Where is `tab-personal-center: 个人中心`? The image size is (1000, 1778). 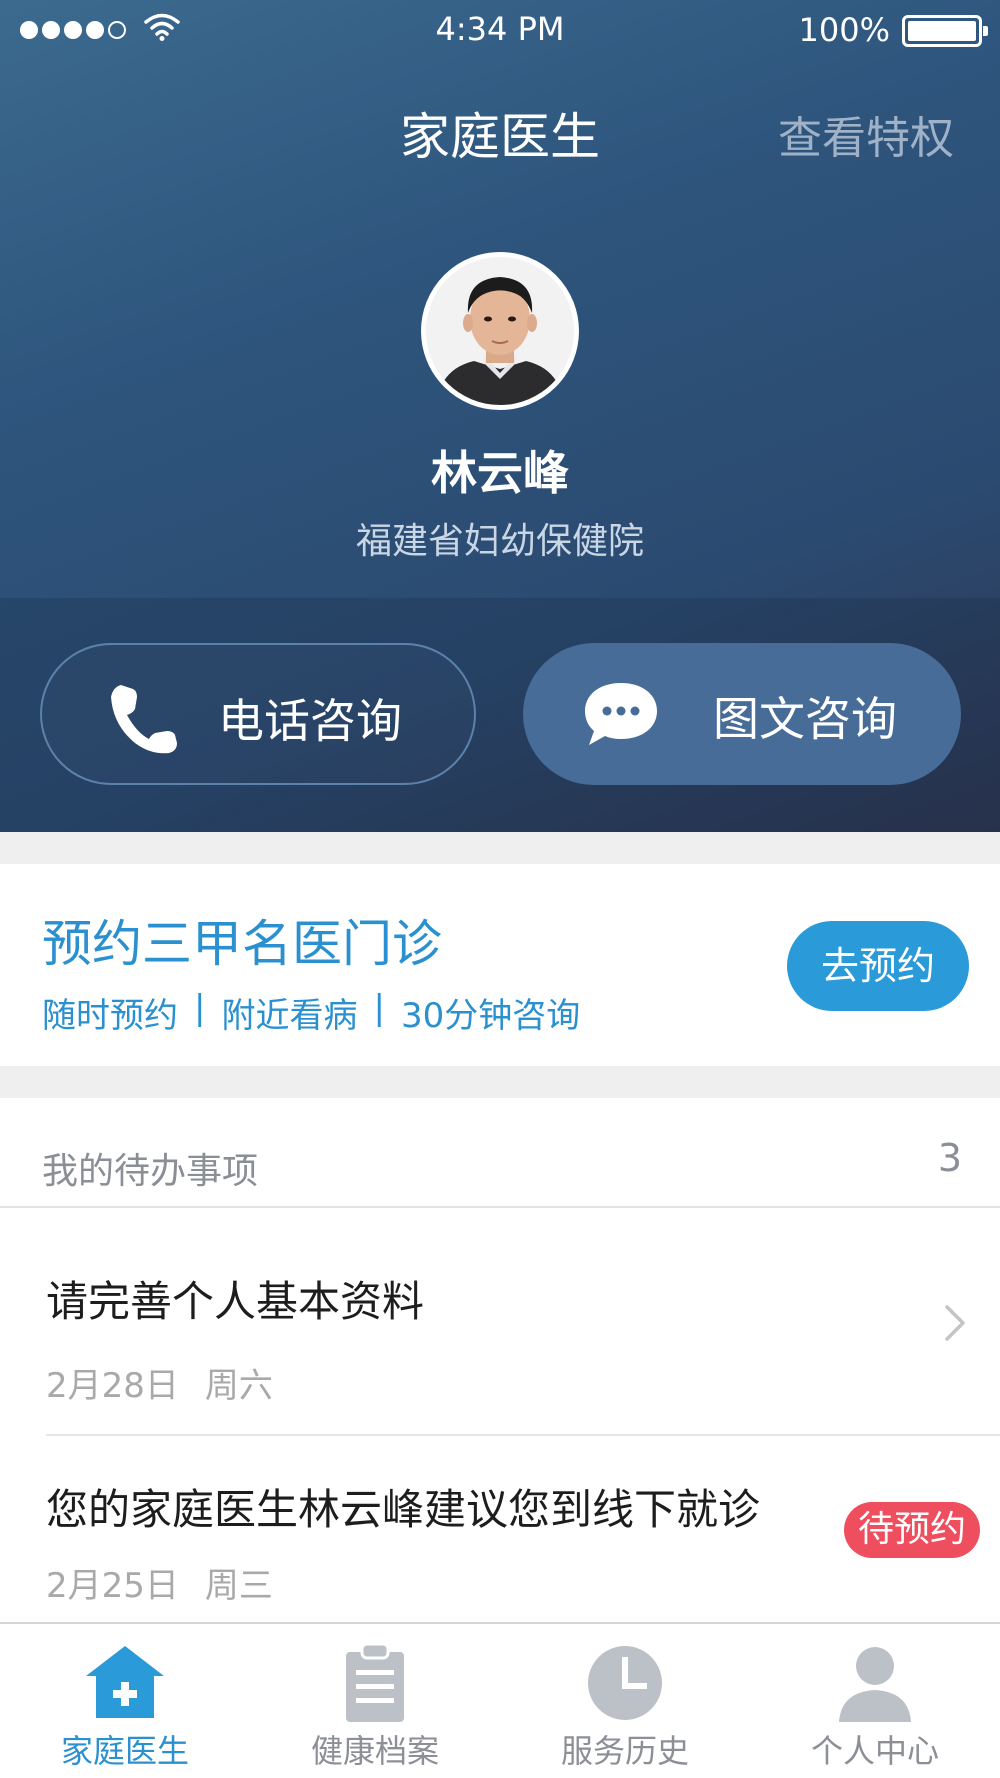
tab-personal-center: 个人中心 is located at coordinates (875, 1701).